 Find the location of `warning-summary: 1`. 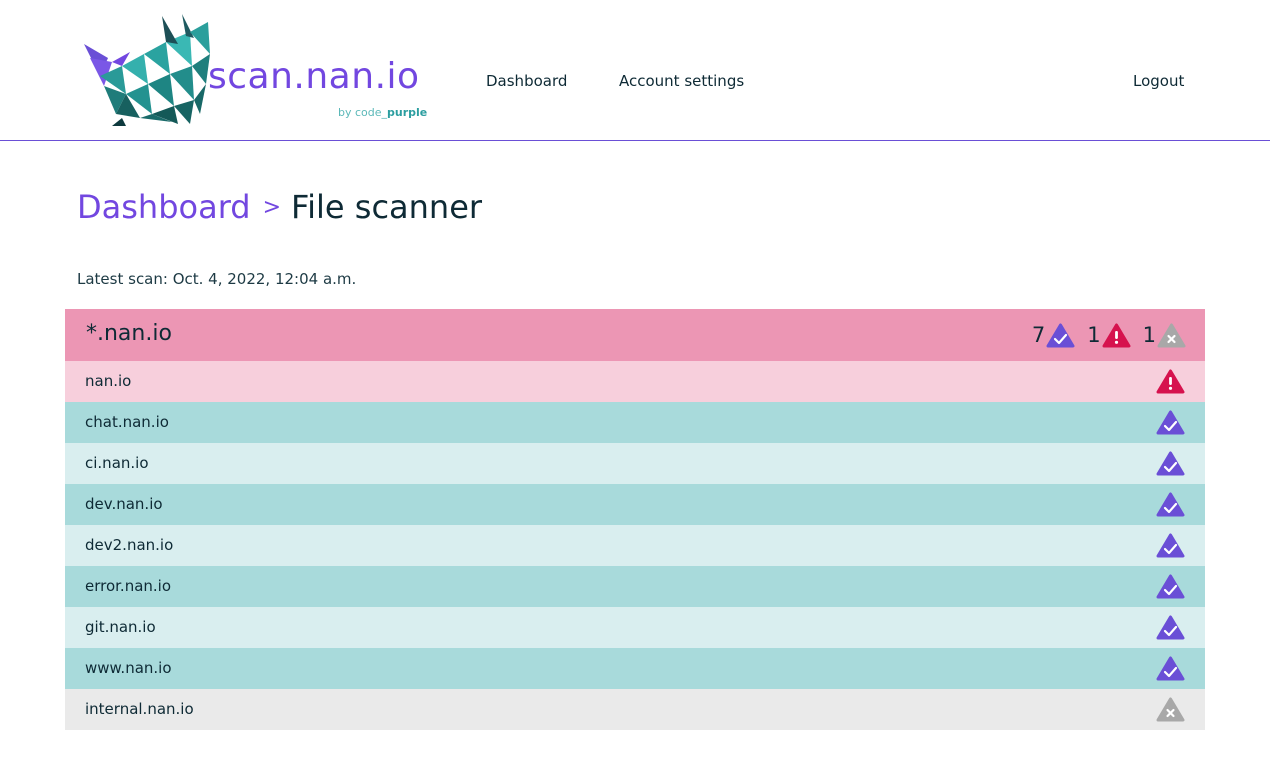

warning-summary: 1 is located at coordinates (1109, 335).